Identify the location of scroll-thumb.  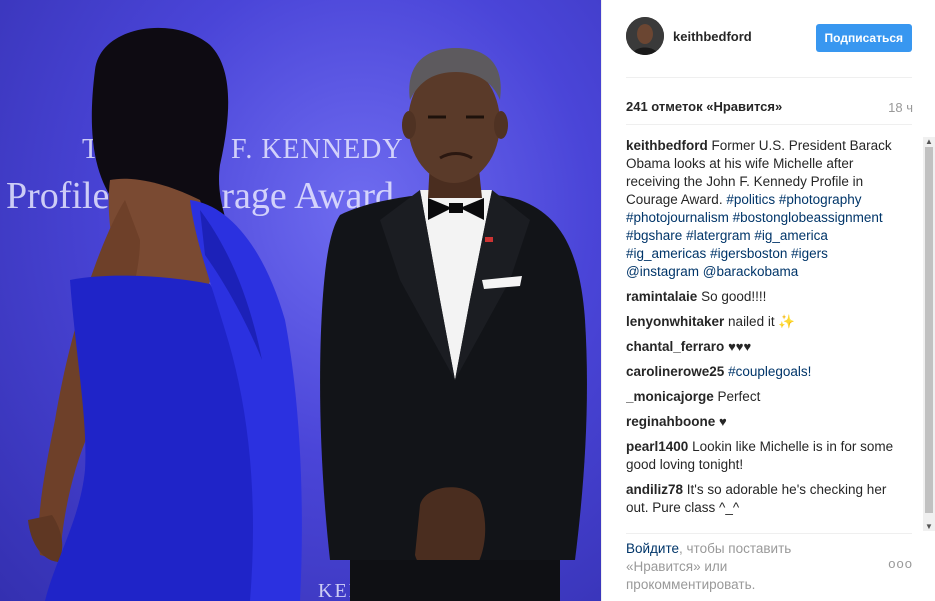
(929, 330).